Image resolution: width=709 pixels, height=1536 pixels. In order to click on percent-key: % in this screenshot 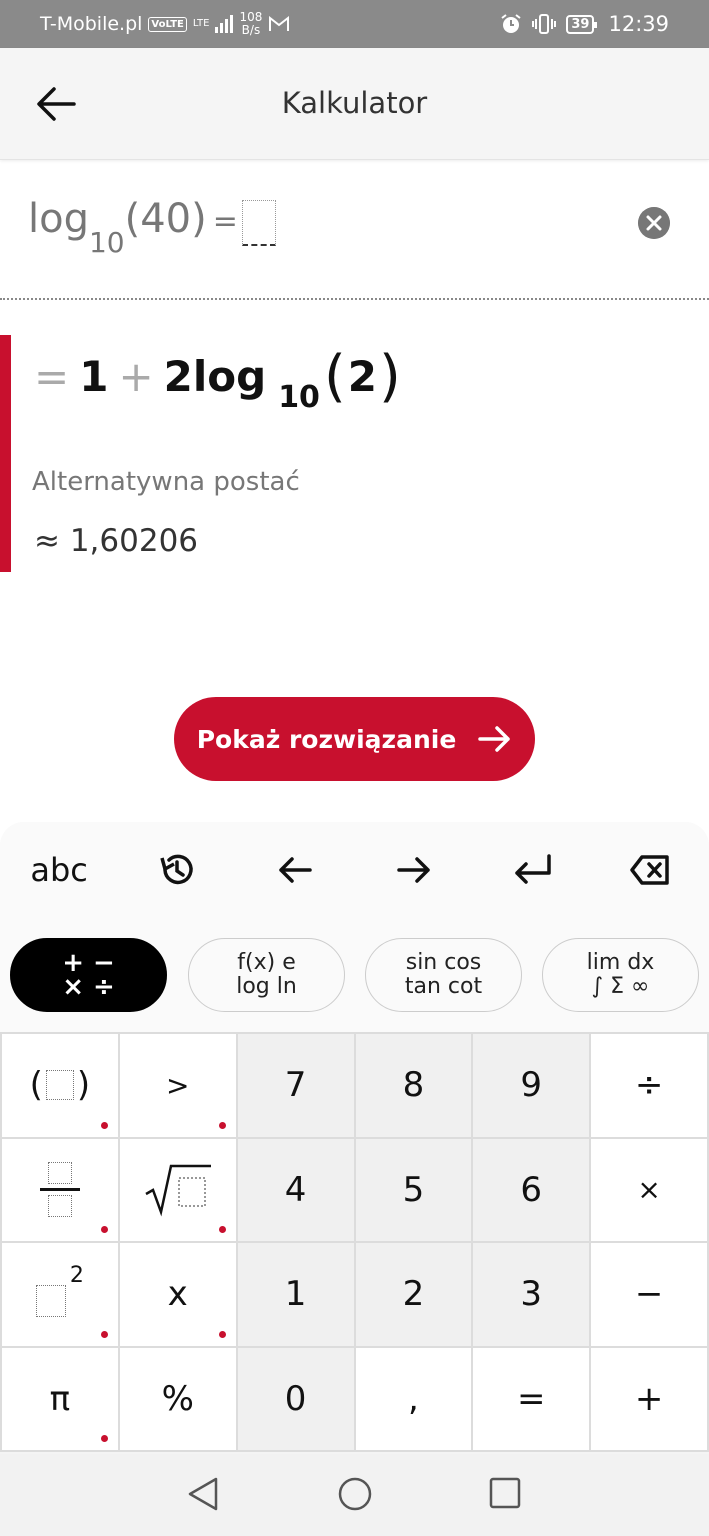, I will do `click(177, 1398)`.